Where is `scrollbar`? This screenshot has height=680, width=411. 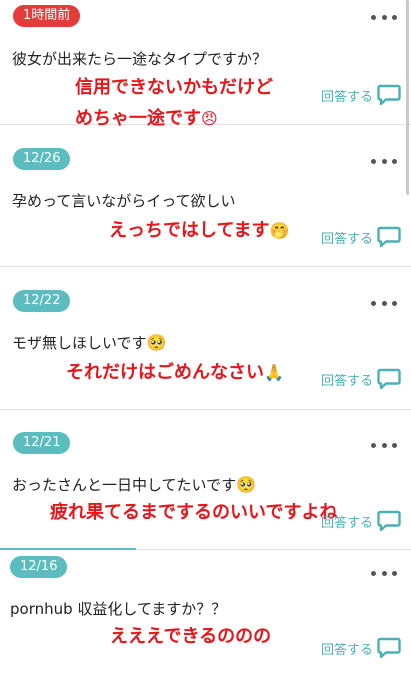 scrollbar is located at coordinates (407, 97).